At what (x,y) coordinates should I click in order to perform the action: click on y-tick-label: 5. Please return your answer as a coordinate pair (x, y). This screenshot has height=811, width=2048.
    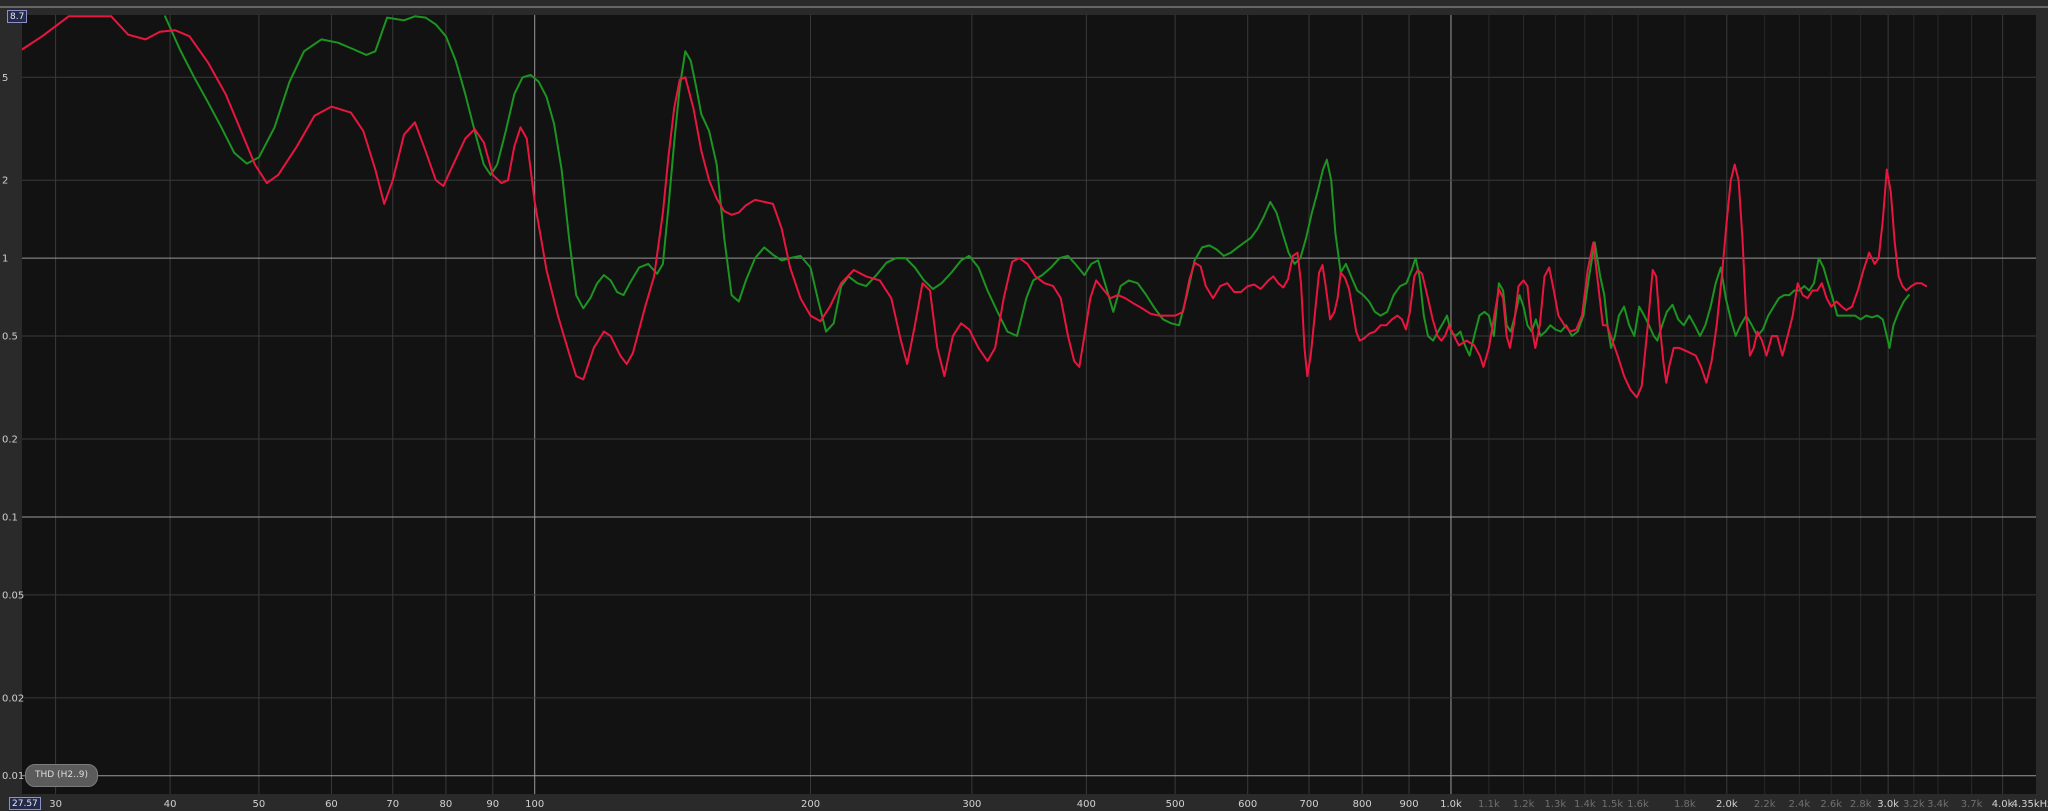
    Looking at the image, I should click on (5, 78).